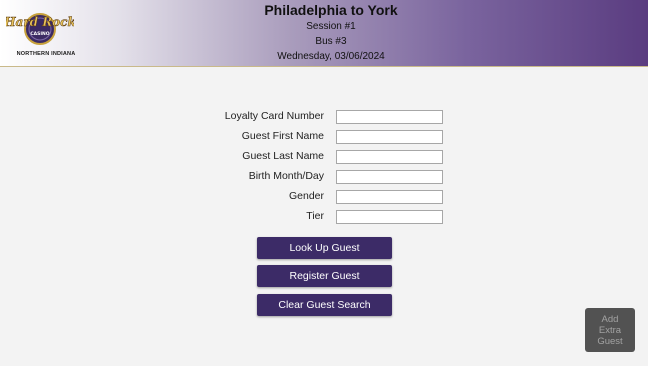 Image resolution: width=648 pixels, height=366 pixels. Describe the element at coordinates (331, 41) in the screenshot. I see `bus-label: Bus #3` at that location.